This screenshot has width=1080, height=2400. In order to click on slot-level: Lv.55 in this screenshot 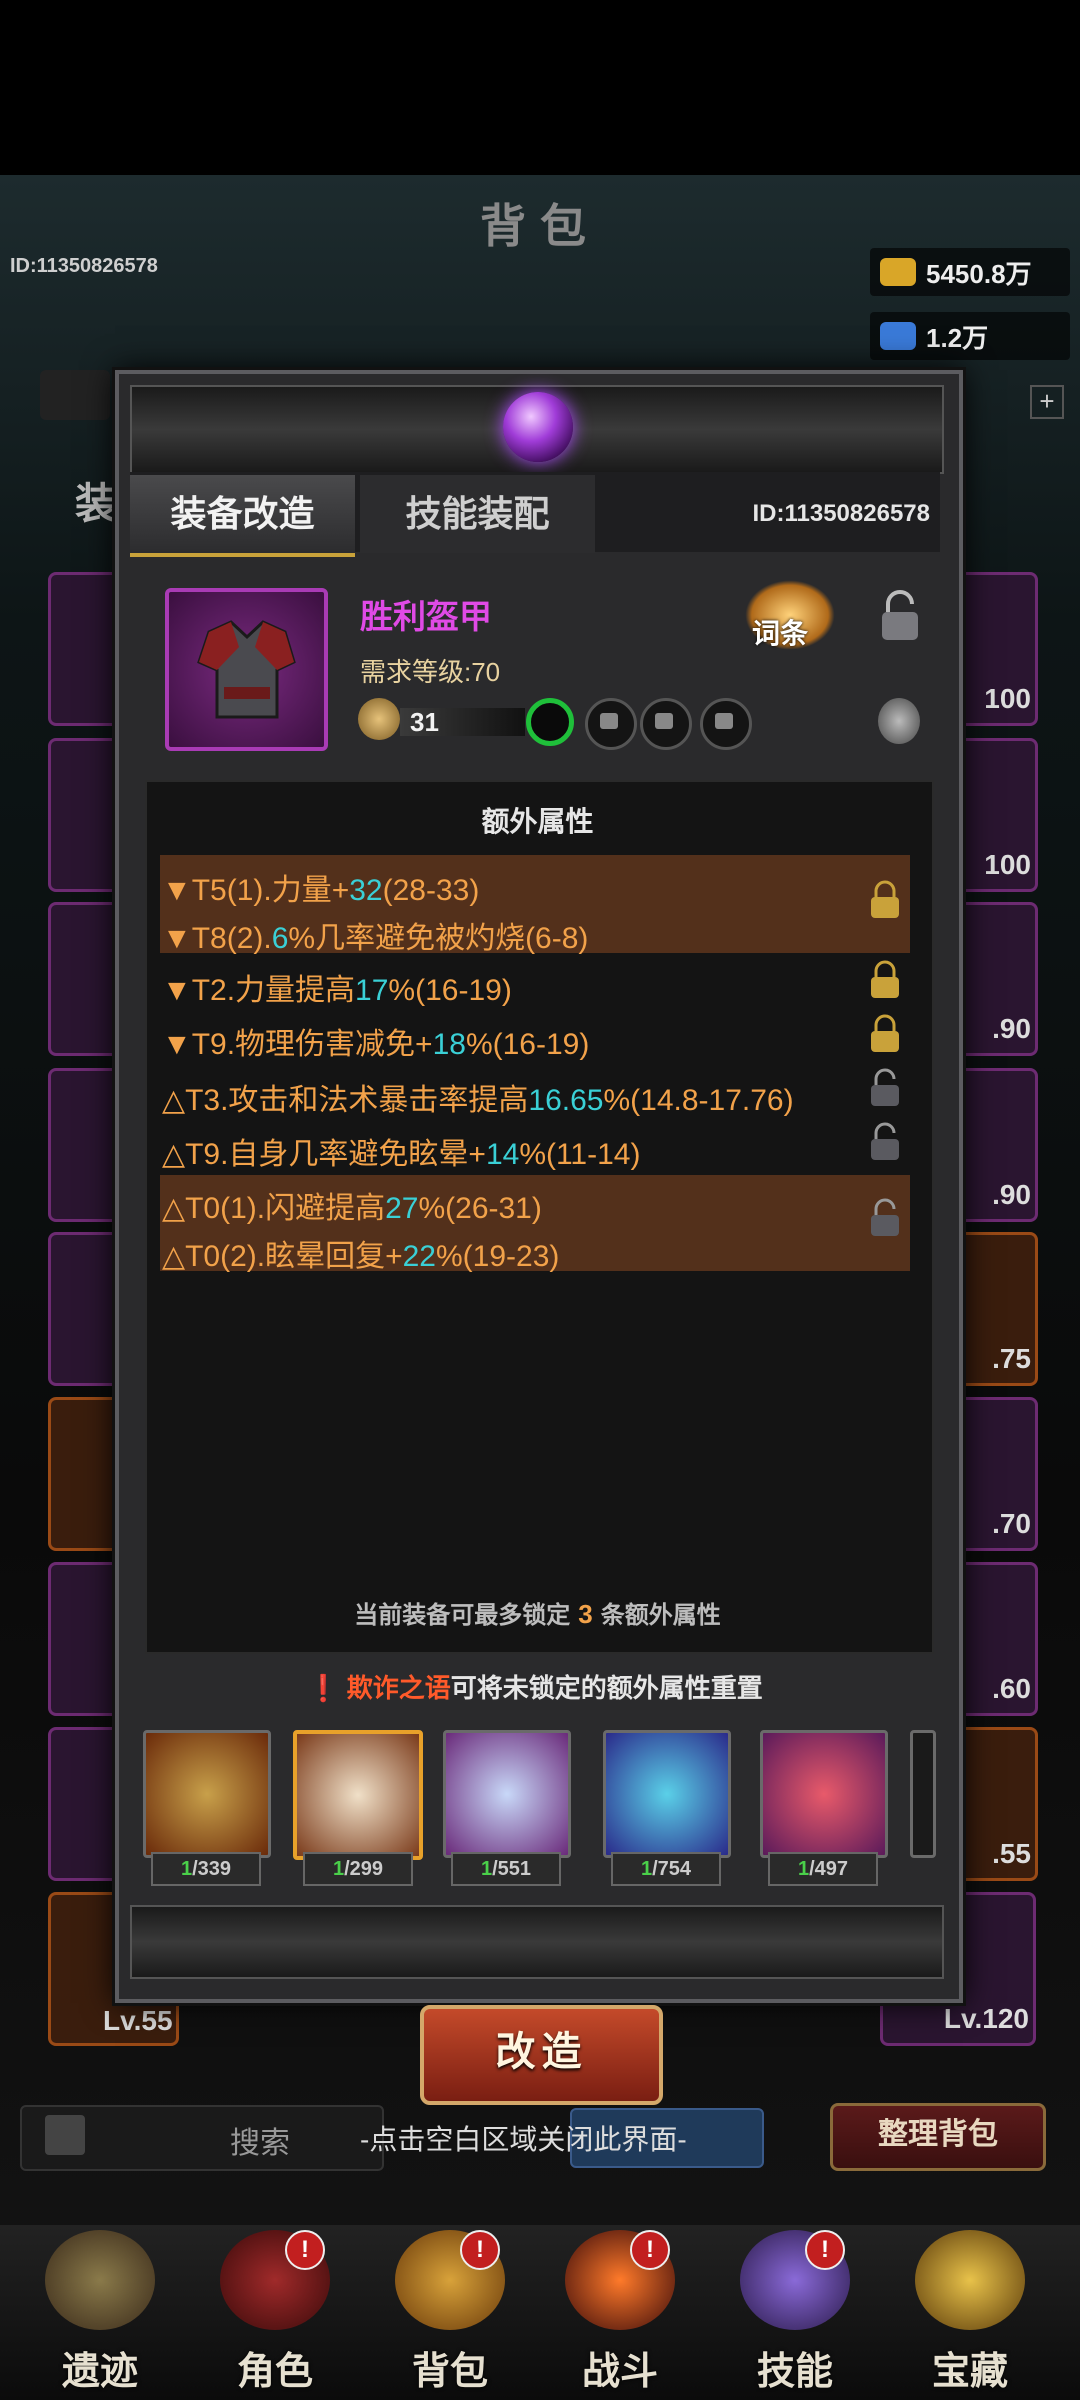, I will do `click(138, 2020)`.